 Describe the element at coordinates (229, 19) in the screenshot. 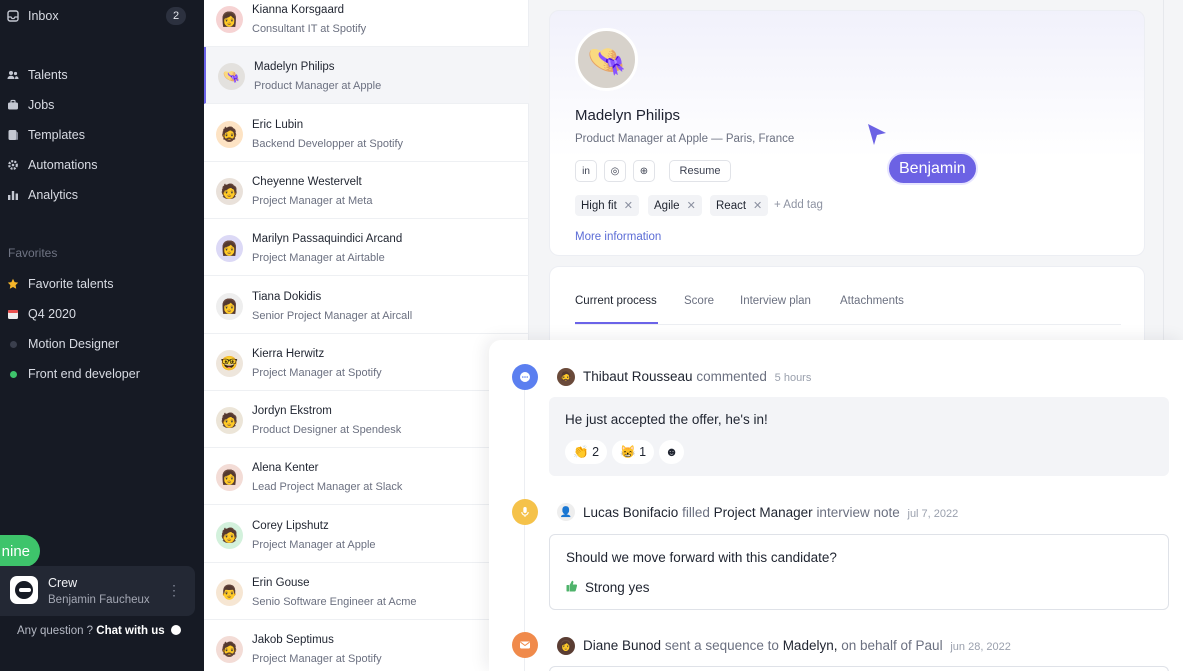

I see `avatar: 👩` at that location.